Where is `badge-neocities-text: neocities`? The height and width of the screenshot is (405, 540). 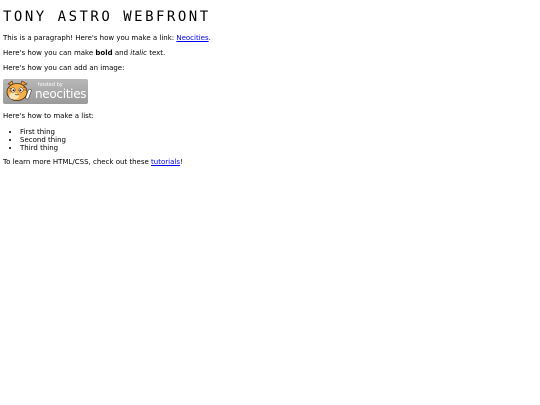
badge-neocities-text: neocities is located at coordinates (61, 94).